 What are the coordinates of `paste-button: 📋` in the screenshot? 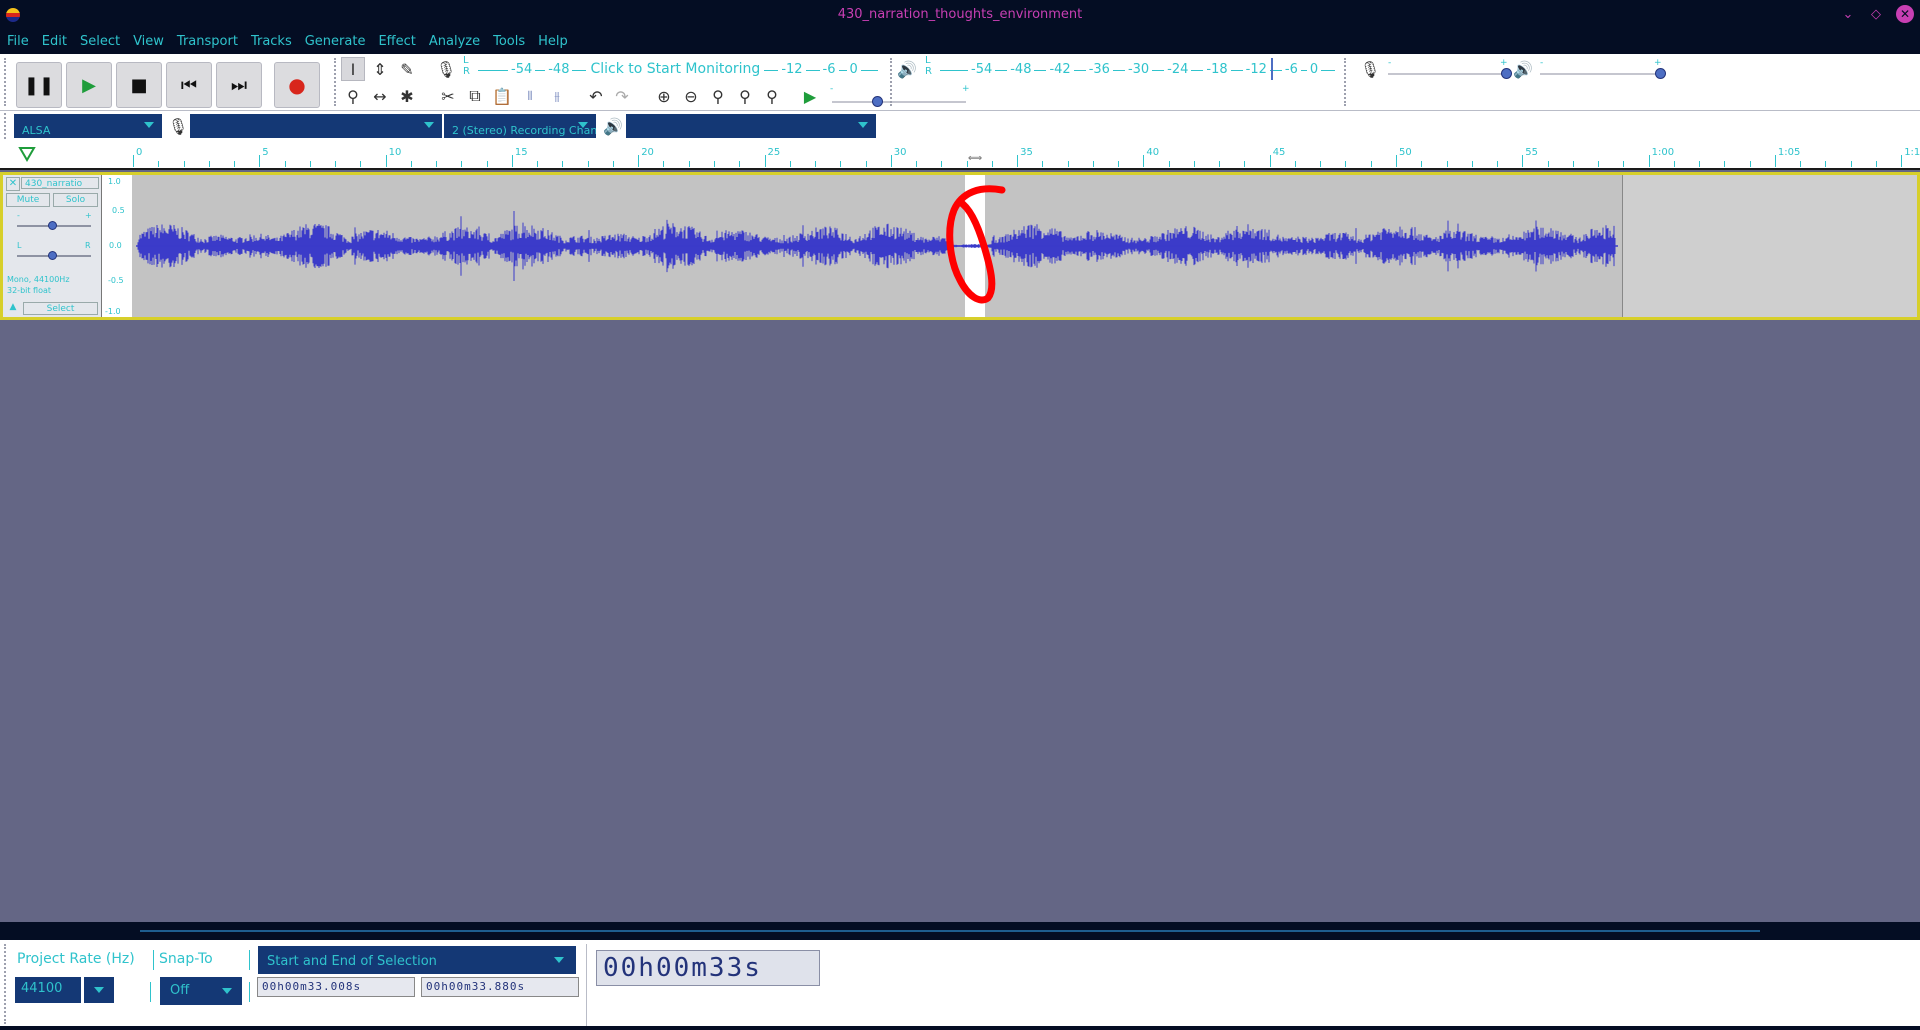 It's located at (502, 96).